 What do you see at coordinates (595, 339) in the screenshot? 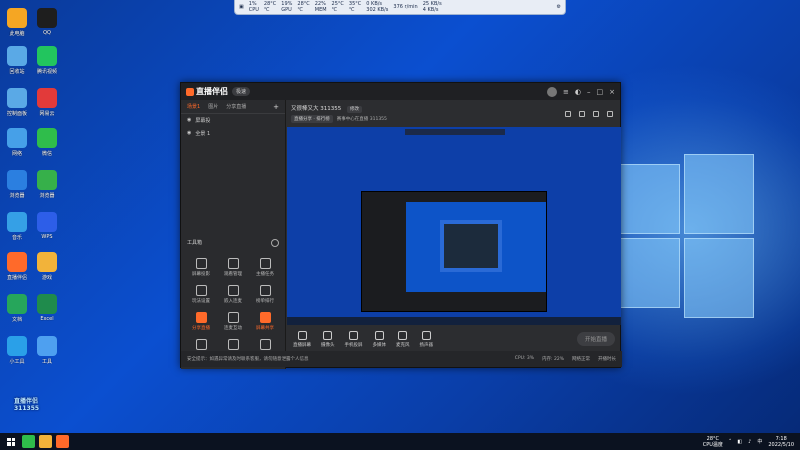
I see `go-live-button: 开始直播` at bounding box center [595, 339].